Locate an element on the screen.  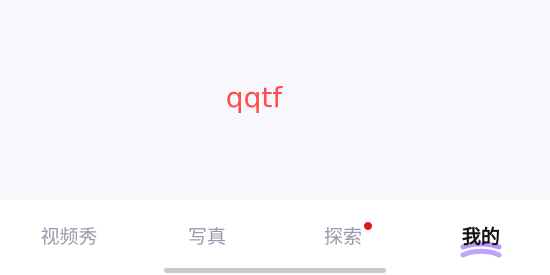
tab-explore: 探索 is located at coordinates (343, 237).